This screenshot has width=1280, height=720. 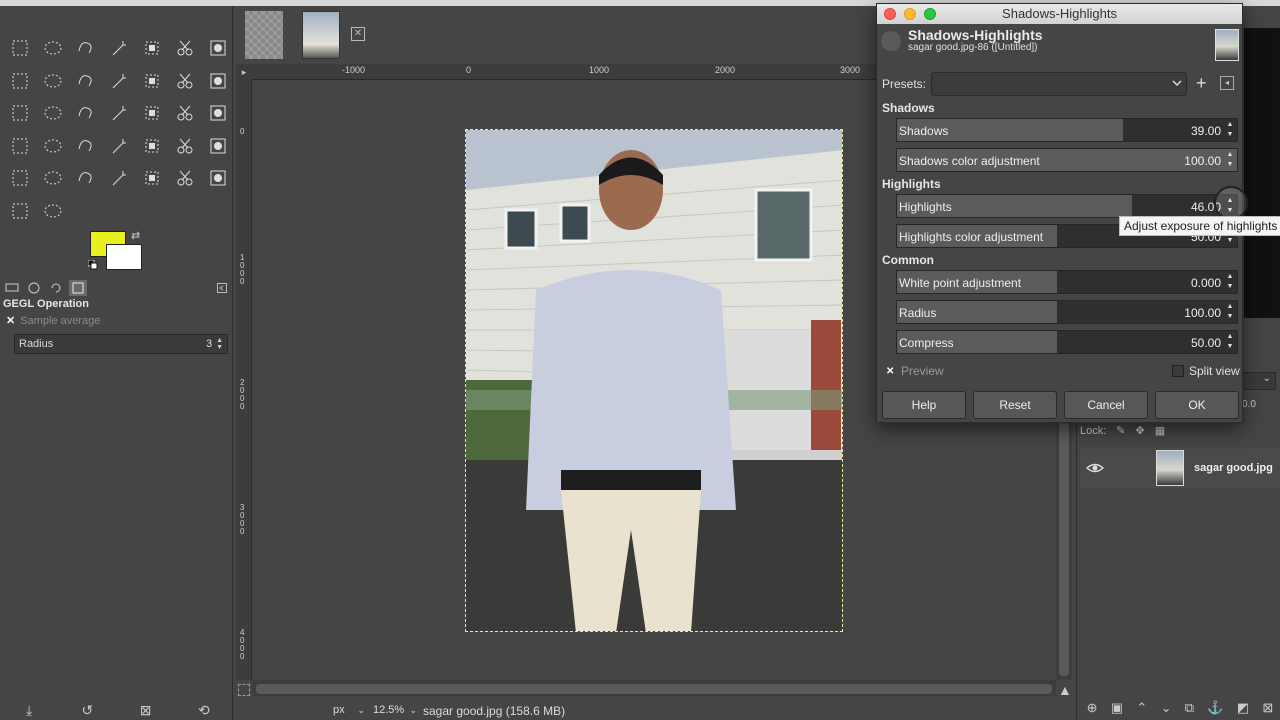 What do you see at coordinates (217, 48) in the screenshot?
I see `foreground-select-tool-icon` at bounding box center [217, 48].